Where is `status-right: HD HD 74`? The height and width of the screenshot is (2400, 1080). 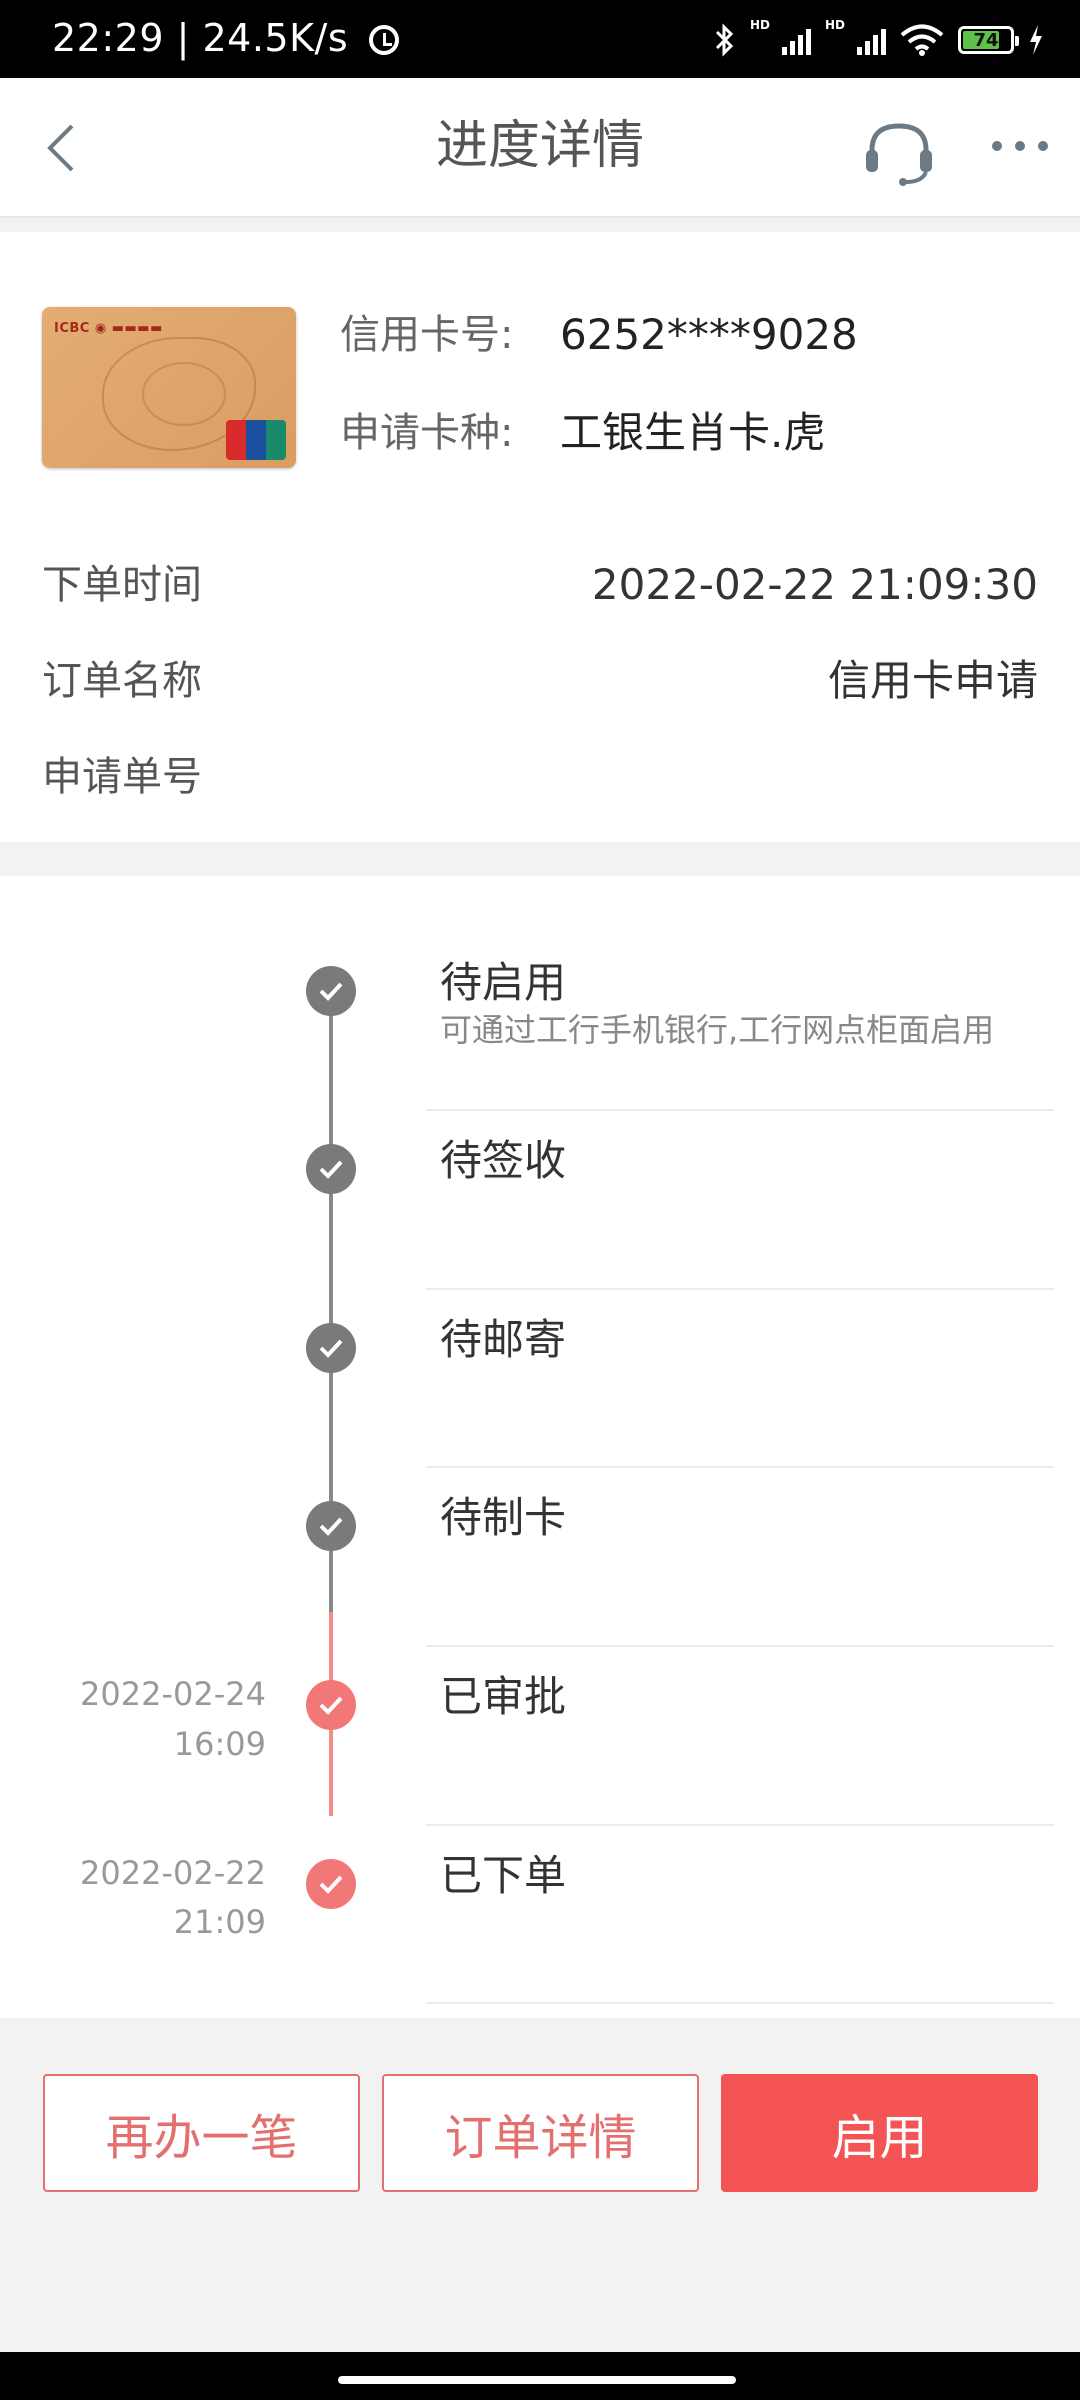 status-right: HD HD 74 is located at coordinates (879, 40).